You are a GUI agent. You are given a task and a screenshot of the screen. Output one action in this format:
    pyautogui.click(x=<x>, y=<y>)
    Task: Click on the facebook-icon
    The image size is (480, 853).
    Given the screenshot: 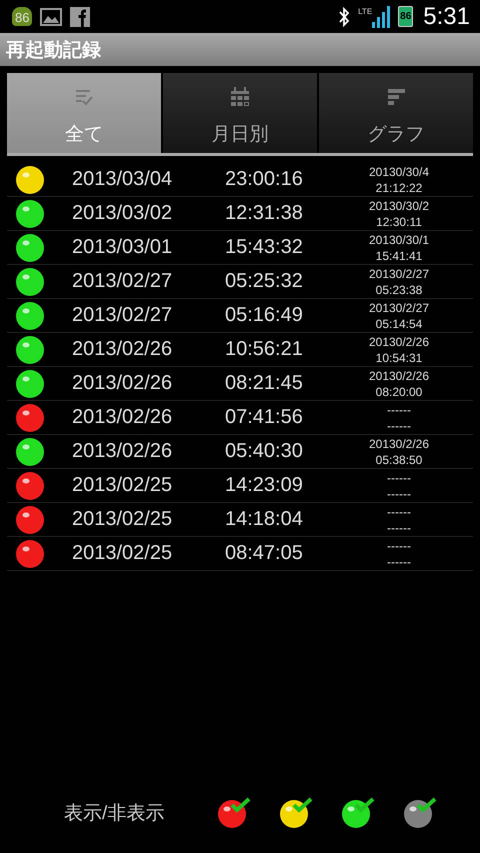 What is the action you would take?
    pyautogui.click(x=80, y=16)
    